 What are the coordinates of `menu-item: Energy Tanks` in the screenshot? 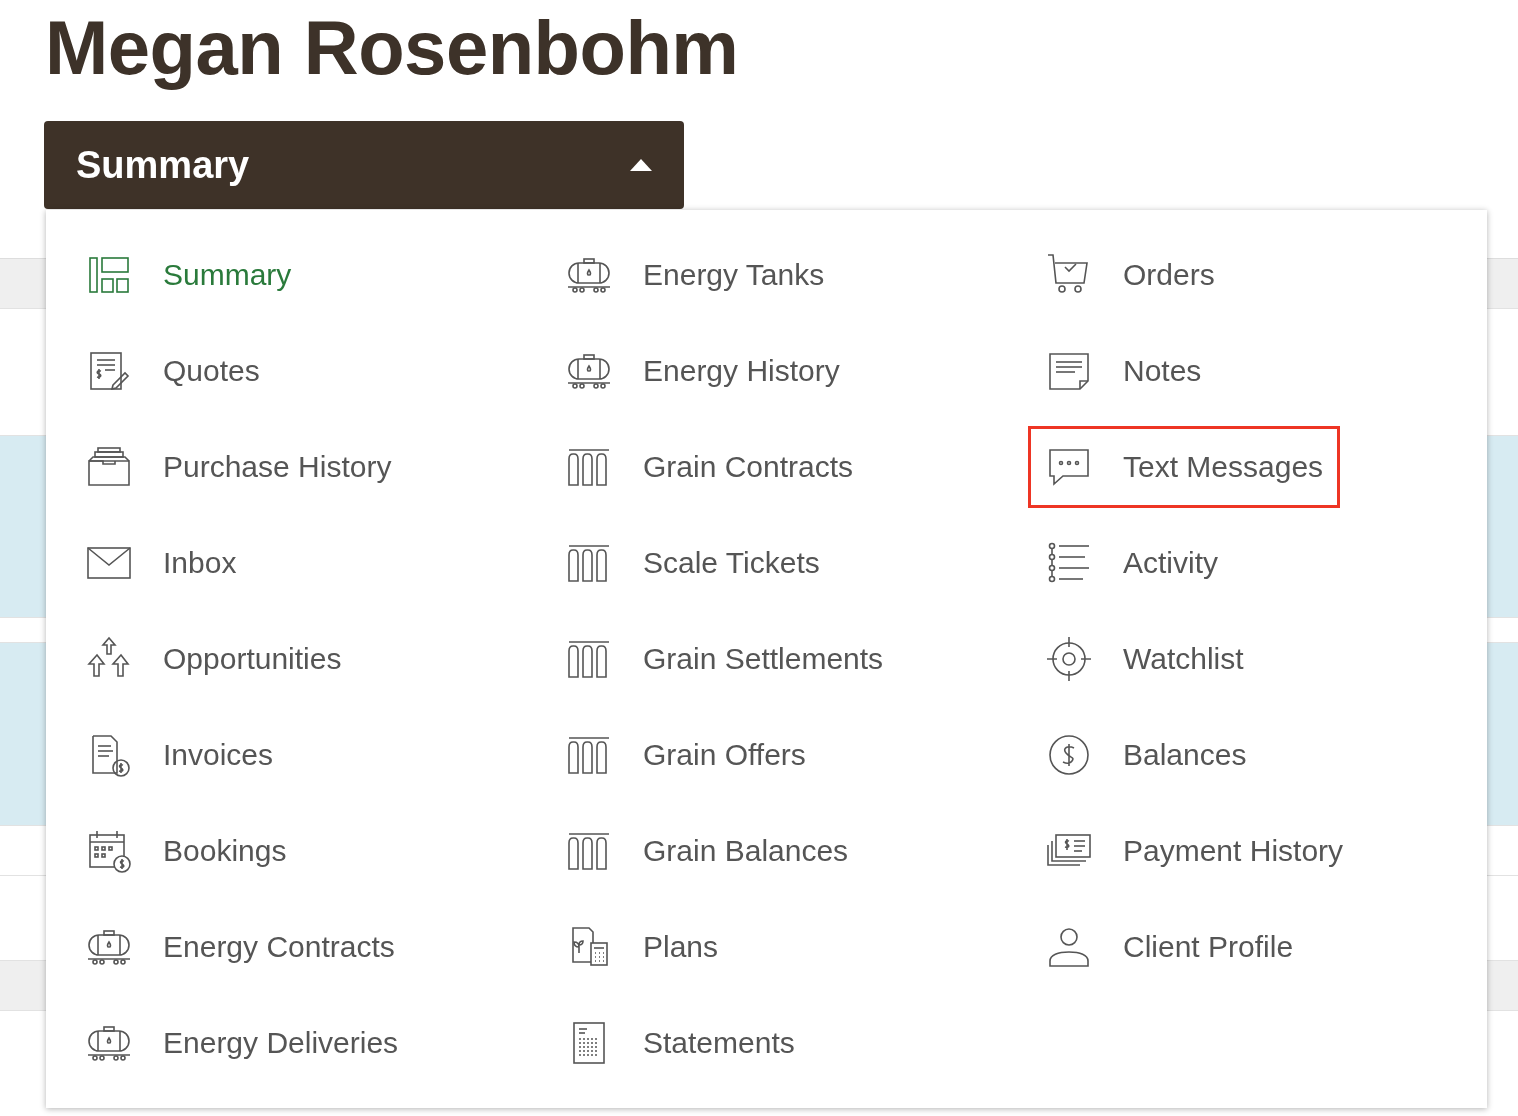 It's located at (695, 275).